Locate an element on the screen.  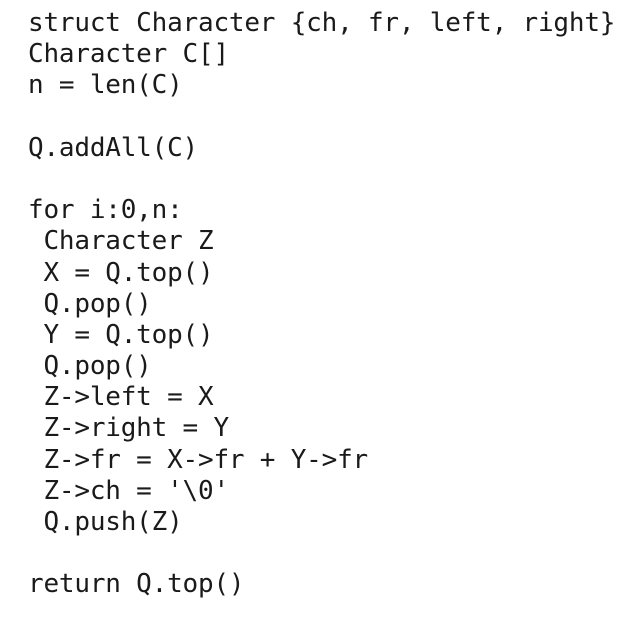
code-line-z-ch: Z->ch = '\0' is located at coordinates (128, 490).